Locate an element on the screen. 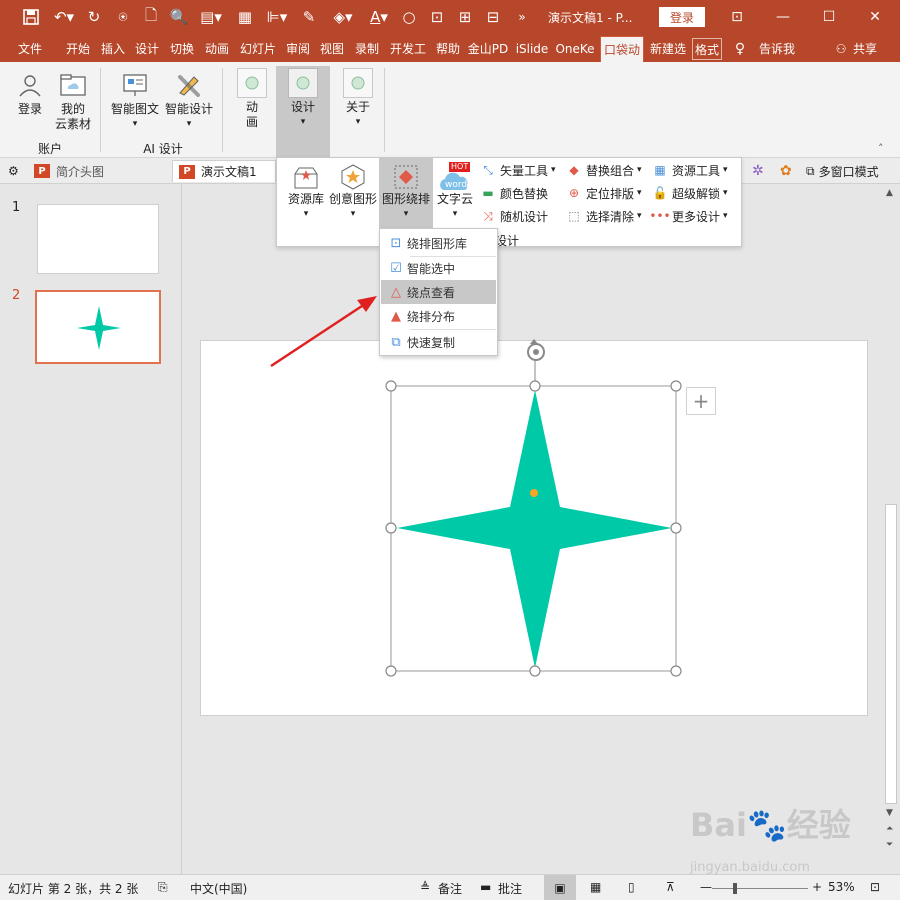  next-slide-icon: ⏷ is located at coordinates (889, 845).